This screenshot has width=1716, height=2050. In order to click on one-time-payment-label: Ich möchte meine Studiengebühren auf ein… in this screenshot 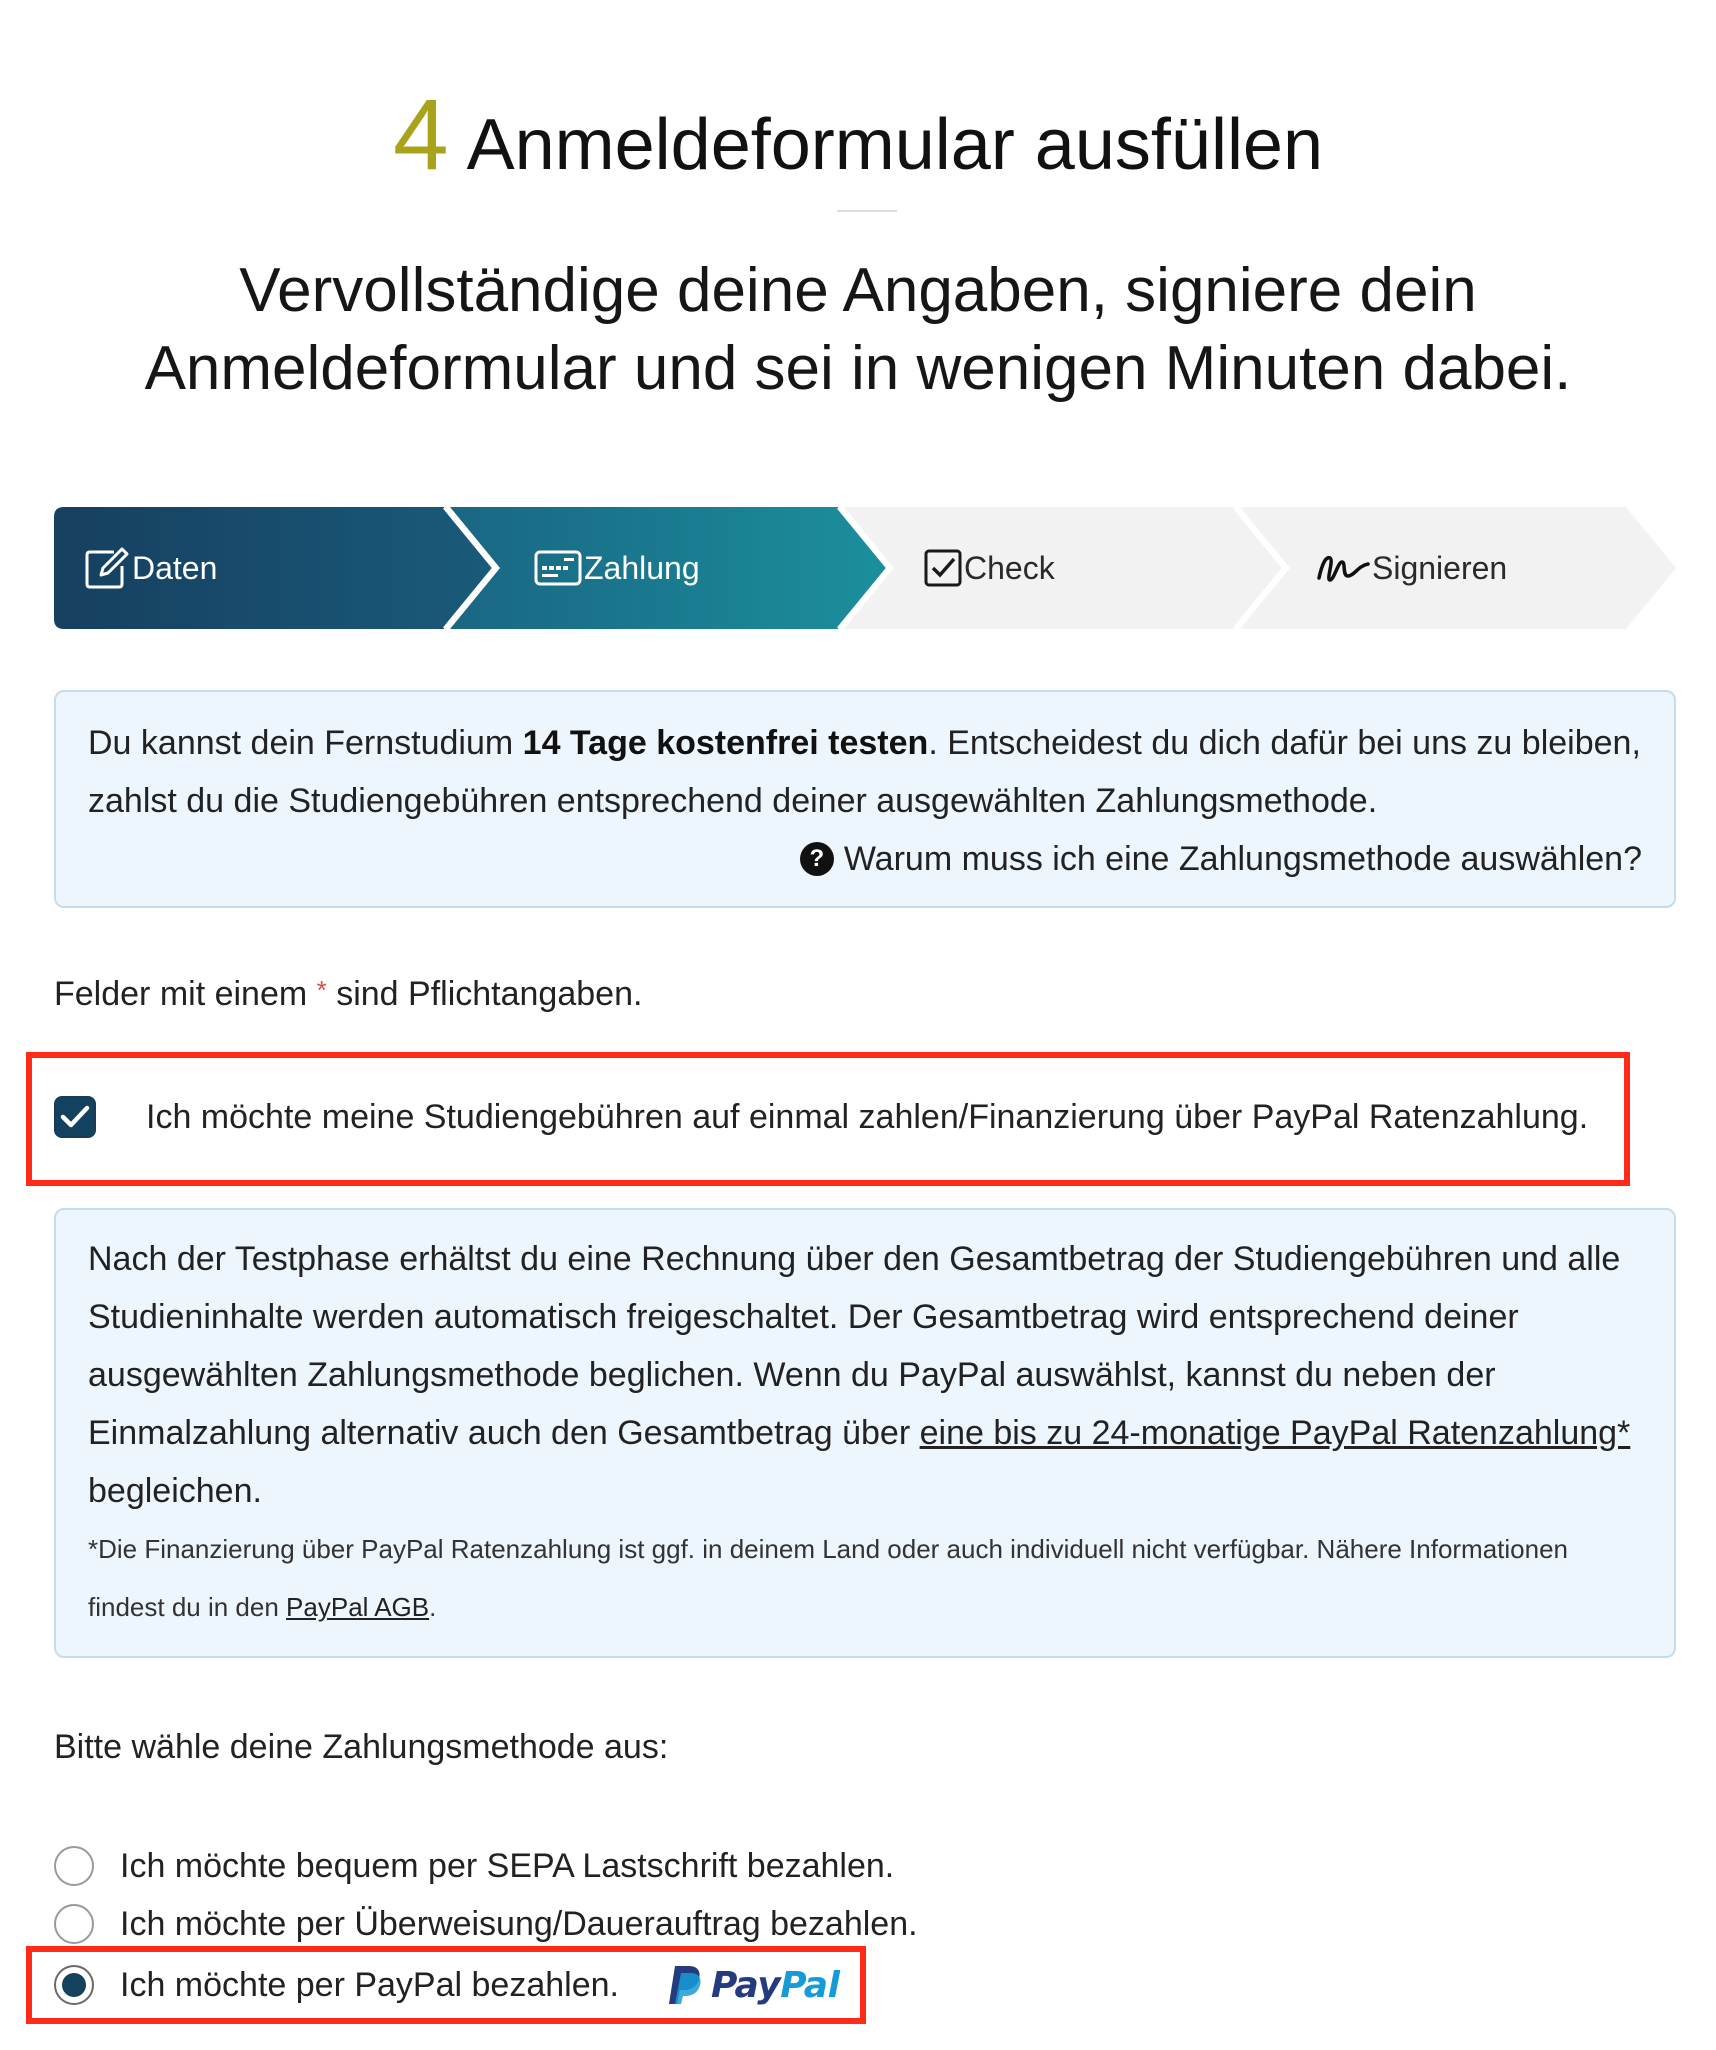, I will do `click(867, 1116)`.